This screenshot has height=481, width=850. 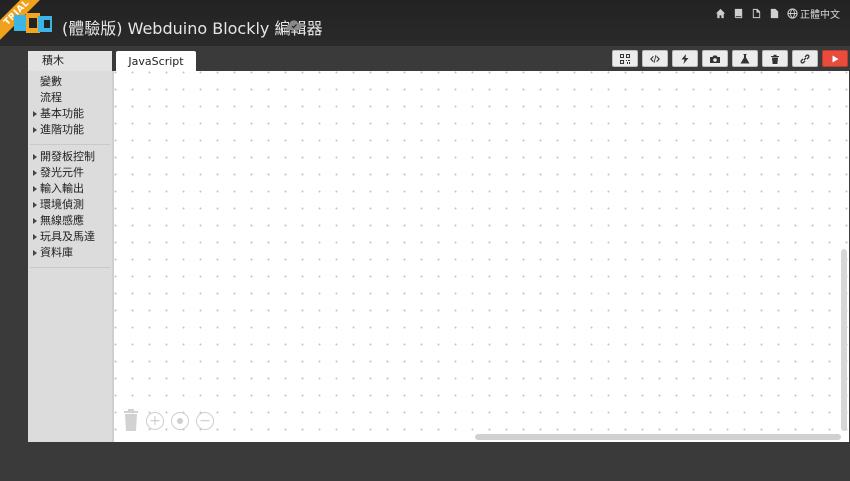 I want to click on editor-toolbar, so click(x=730, y=58).